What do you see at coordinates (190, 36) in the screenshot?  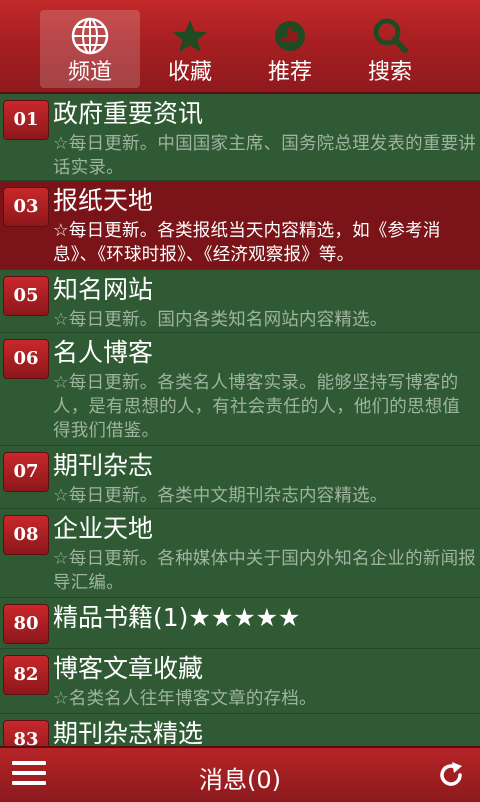 I see `star-icon` at bounding box center [190, 36].